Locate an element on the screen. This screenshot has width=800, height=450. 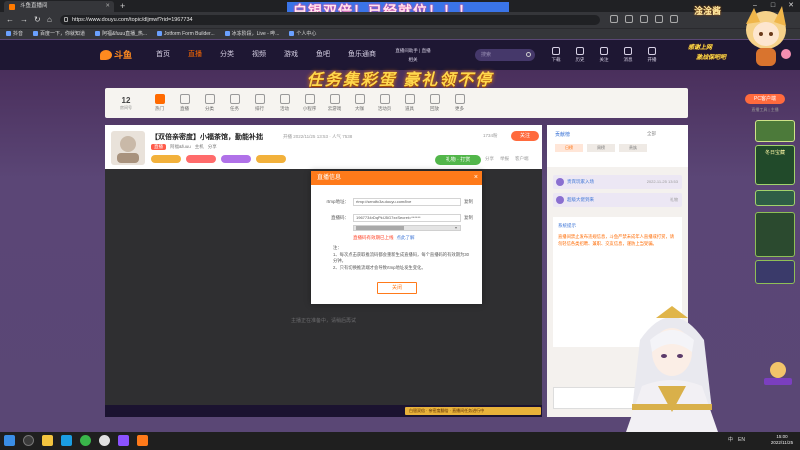
bookmark-item: 抖音 is located at coordinates (14, 34).